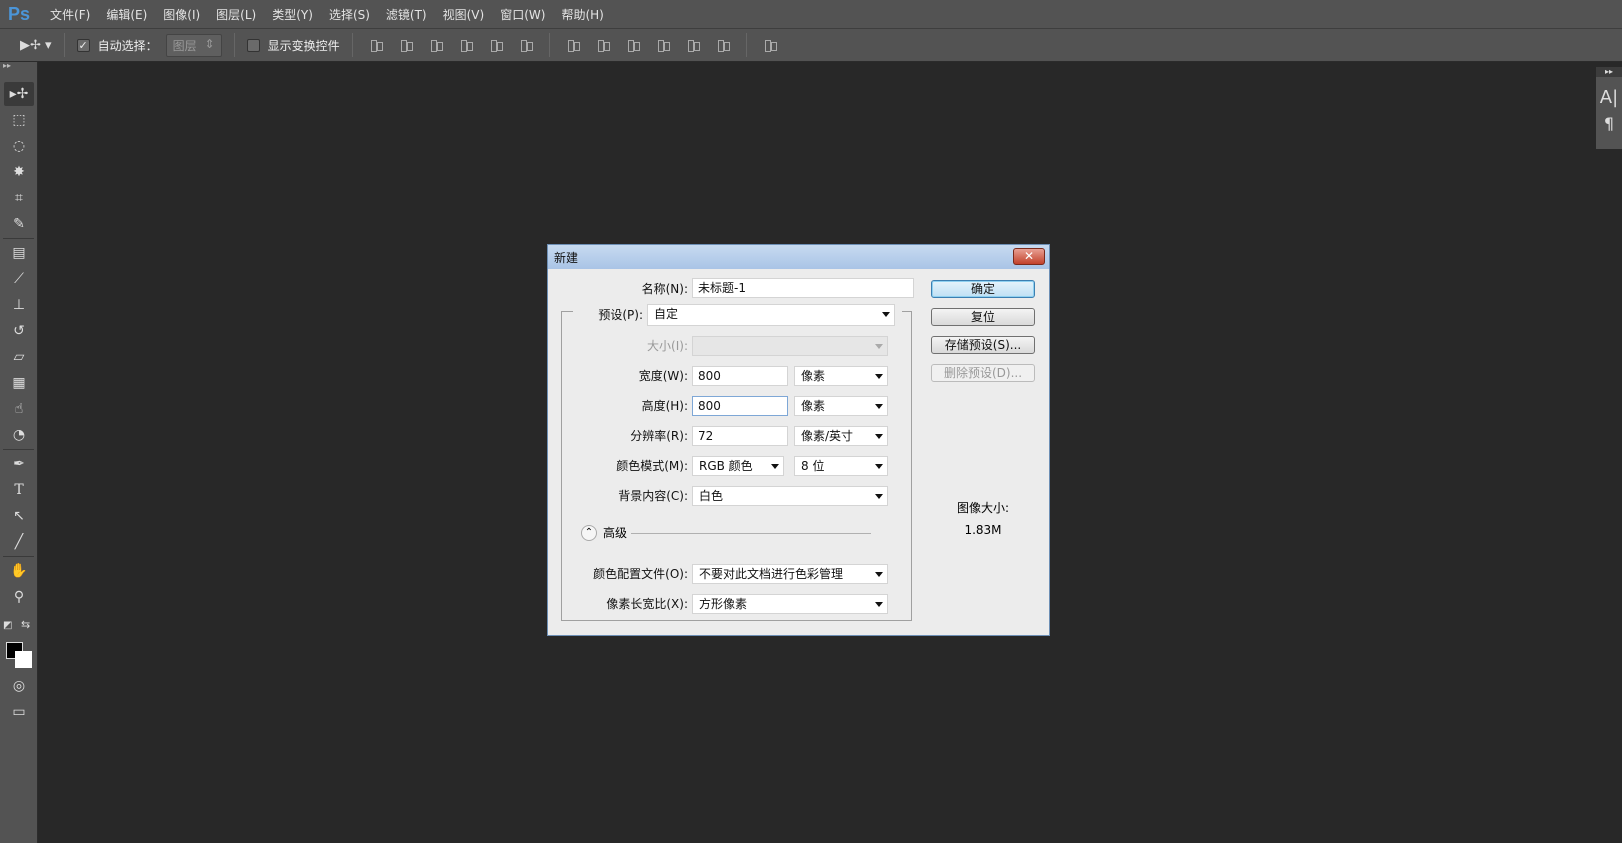 This screenshot has height=843, width=1622. I want to click on preset-select: 自定, so click(771, 315).